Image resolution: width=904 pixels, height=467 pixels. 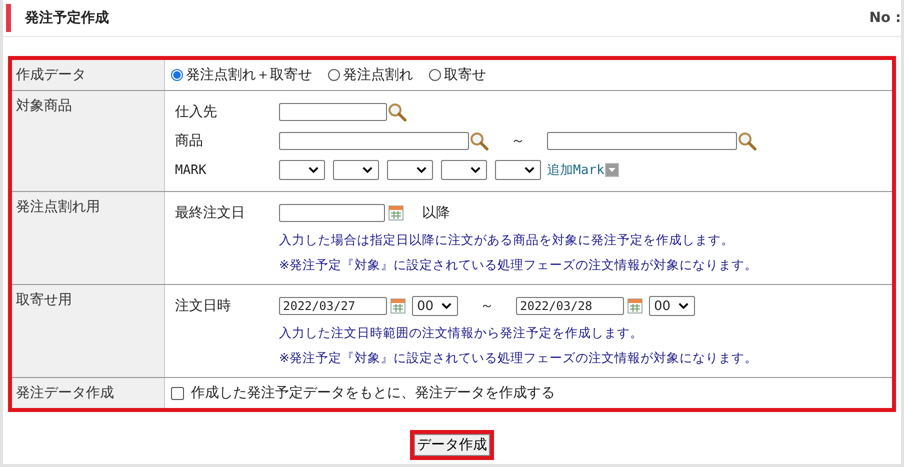 What do you see at coordinates (8, 18) in the screenshot?
I see `header-accent-bar` at bounding box center [8, 18].